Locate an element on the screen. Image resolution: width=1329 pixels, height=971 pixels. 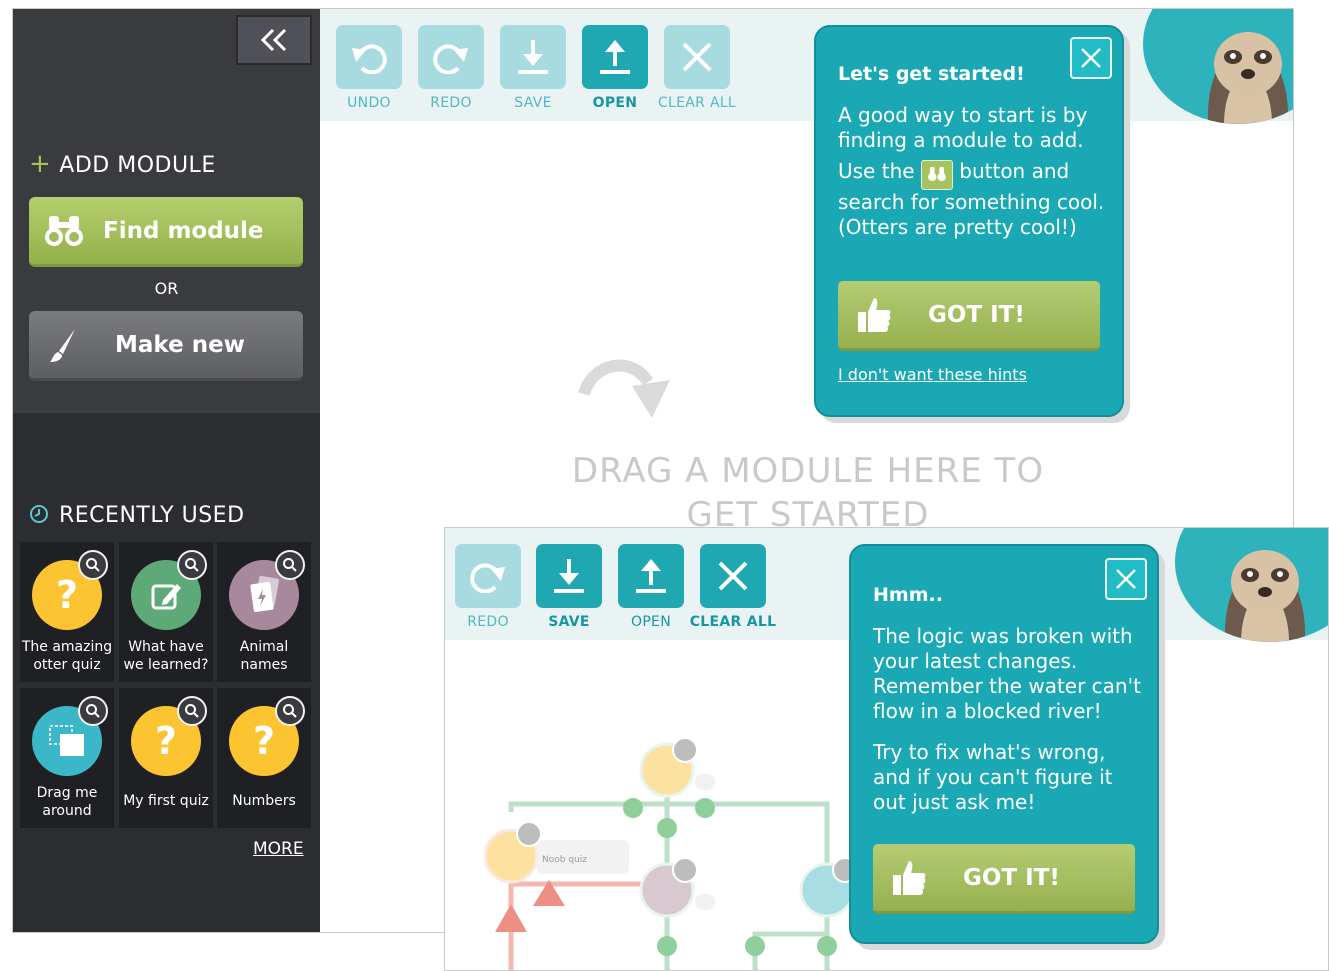
make-new-label: Make new is located at coordinates (180, 344).